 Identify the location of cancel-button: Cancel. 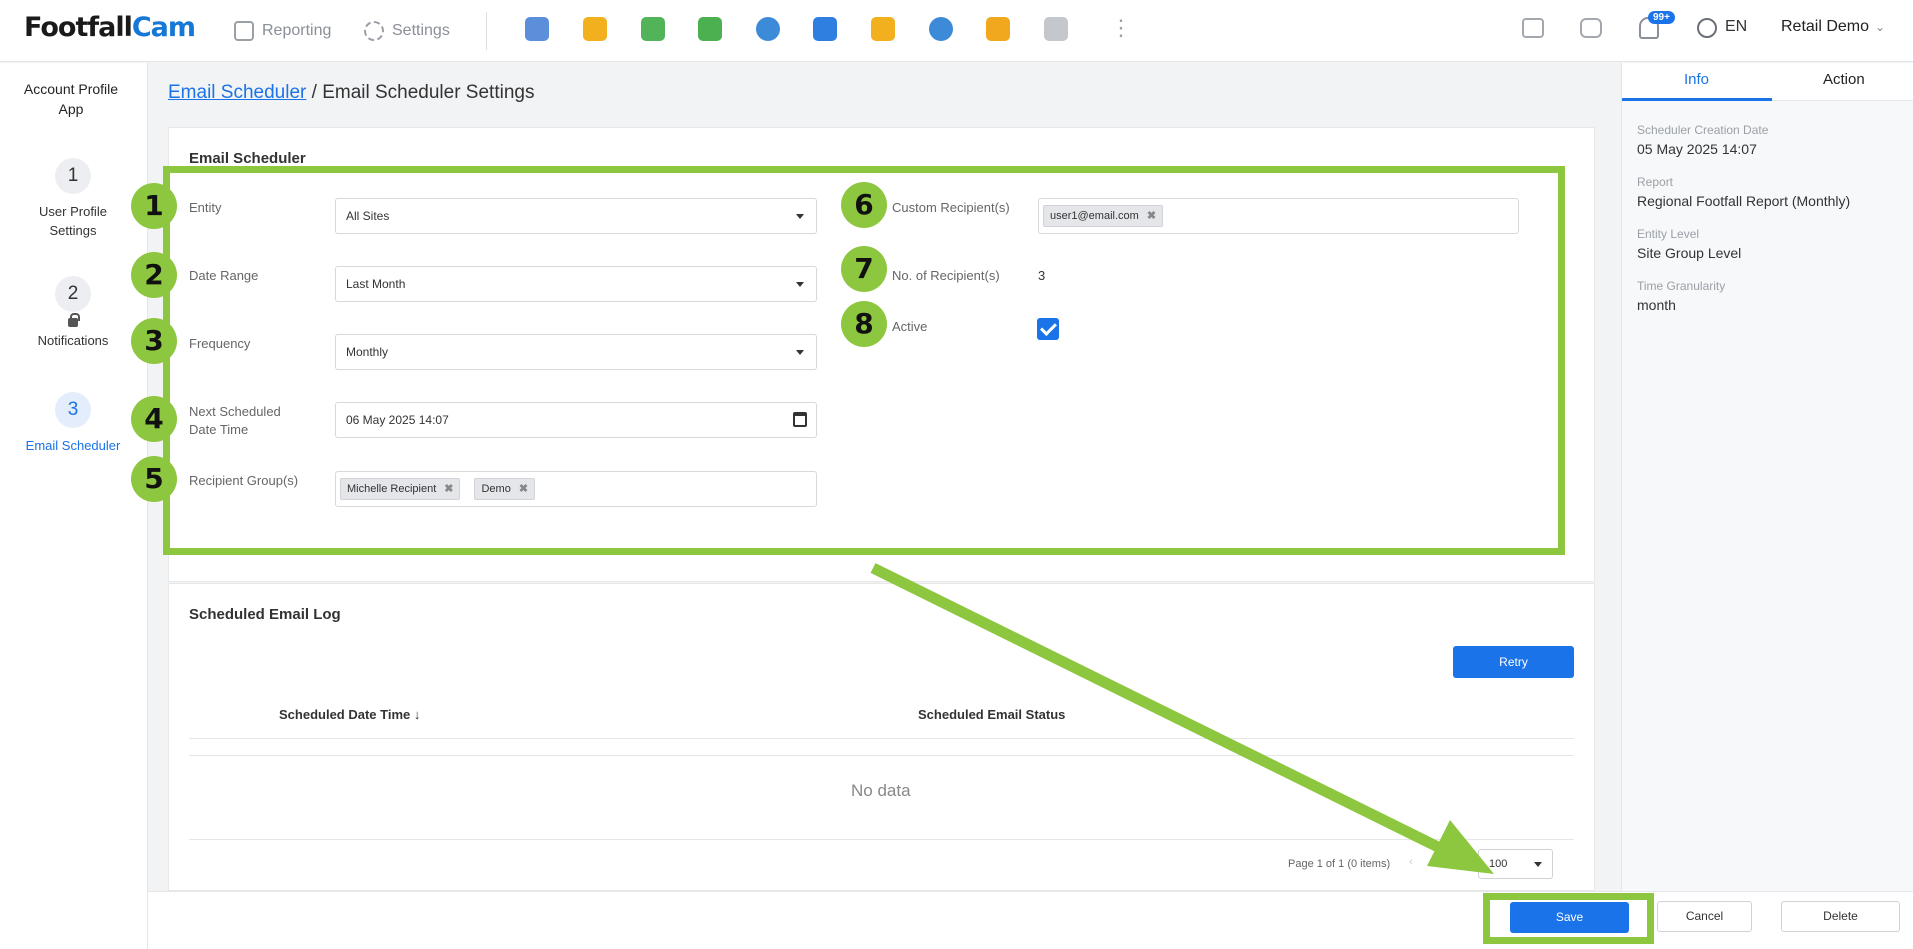
(1704, 916).